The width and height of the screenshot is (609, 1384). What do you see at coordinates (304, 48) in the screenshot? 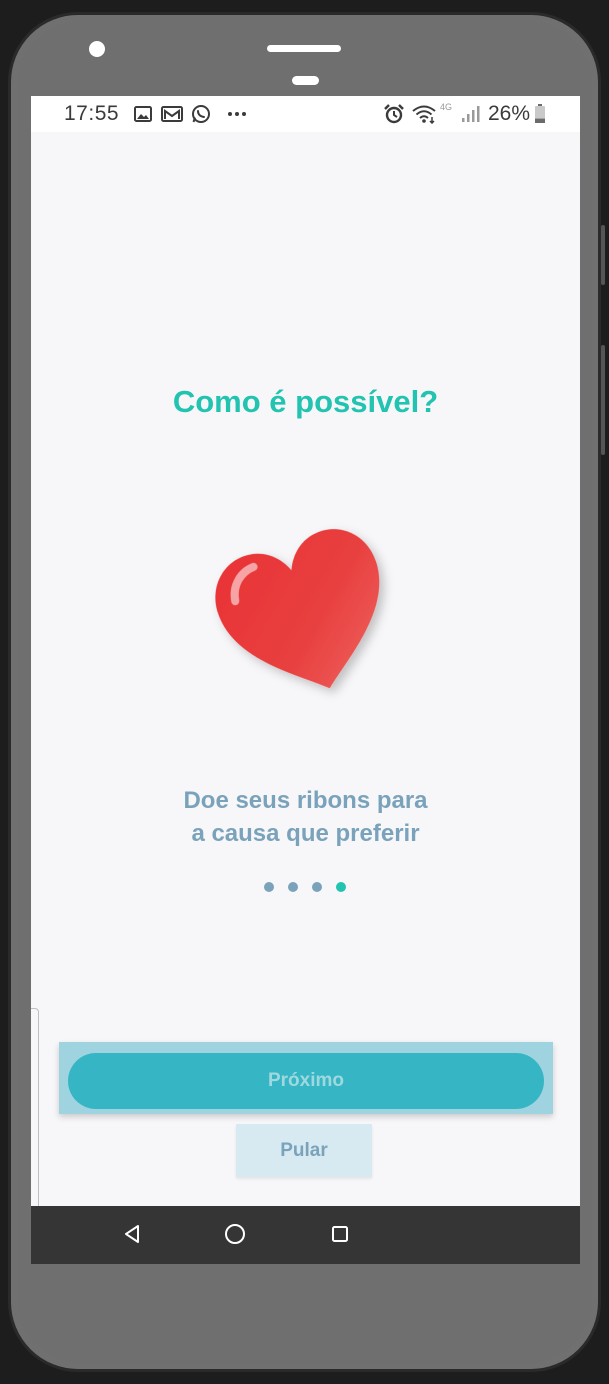
I see `earpiece-speaker` at bounding box center [304, 48].